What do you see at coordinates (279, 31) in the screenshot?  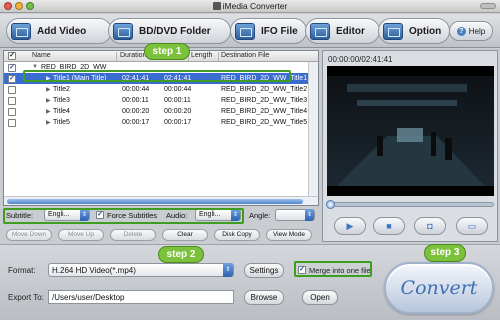 I see `ifo-file-label: IFO File` at bounding box center [279, 31].